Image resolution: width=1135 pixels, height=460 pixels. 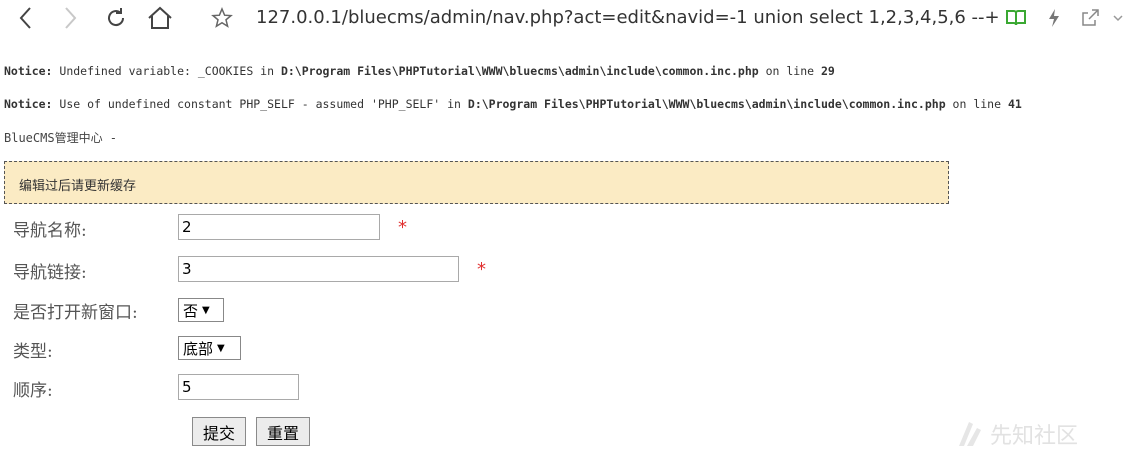 I want to click on page-title: BlueCMS管理中心 -, so click(x=61, y=138).